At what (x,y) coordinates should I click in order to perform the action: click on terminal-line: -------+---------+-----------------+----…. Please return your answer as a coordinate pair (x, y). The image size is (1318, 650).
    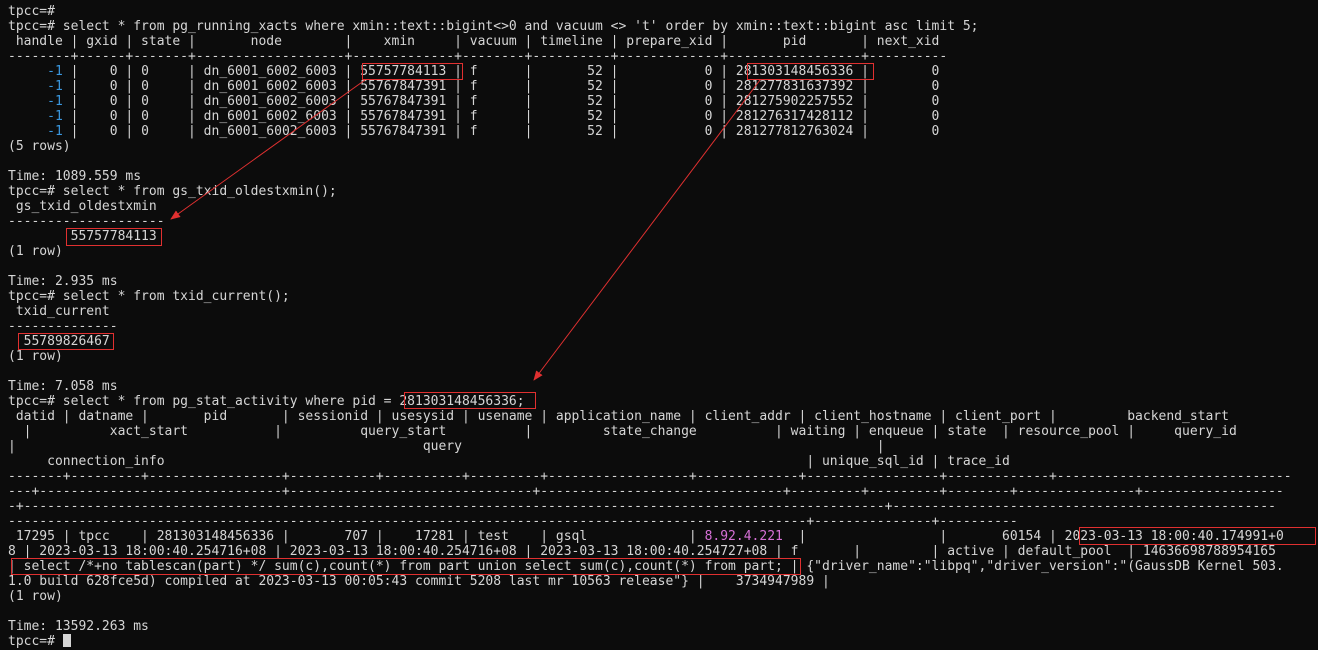
    Looking at the image, I should click on (650, 476).